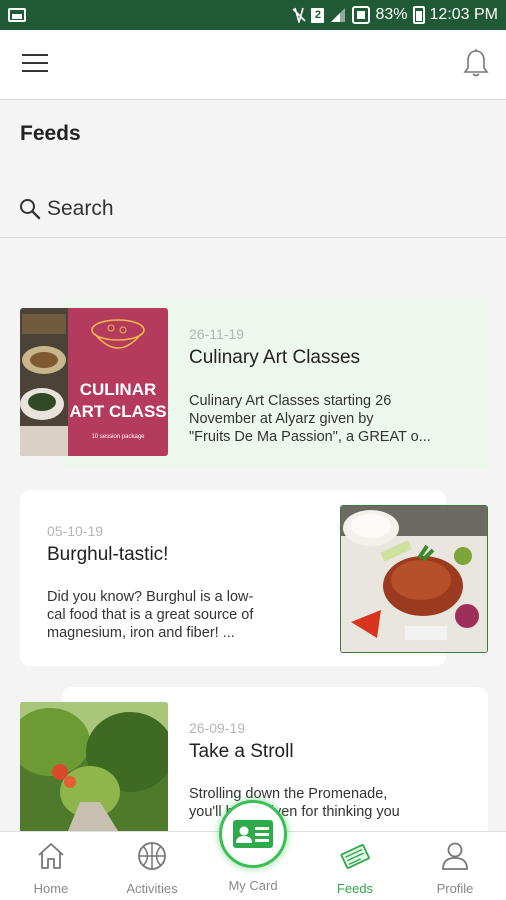 This screenshot has height=900, width=506. I want to click on notification-bell-icon, so click(476, 63).